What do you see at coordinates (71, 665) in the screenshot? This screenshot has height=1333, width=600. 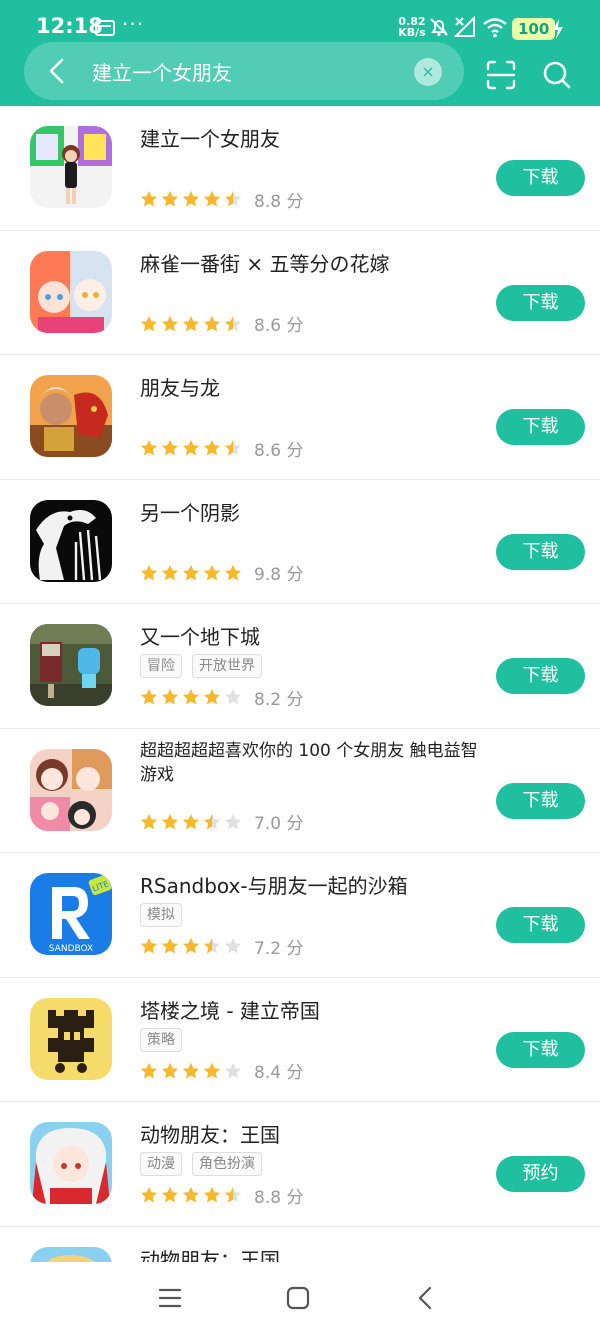 I see `app-dungeon-icon` at bounding box center [71, 665].